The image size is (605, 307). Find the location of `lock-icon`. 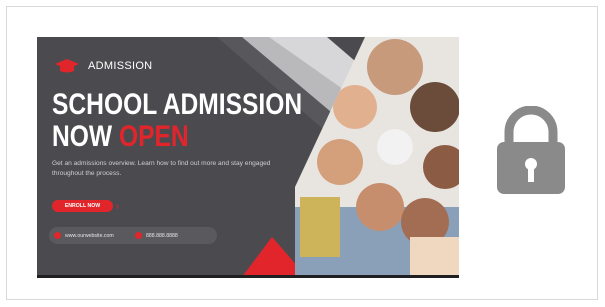

lock-icon is located at coordinates (531, 151).